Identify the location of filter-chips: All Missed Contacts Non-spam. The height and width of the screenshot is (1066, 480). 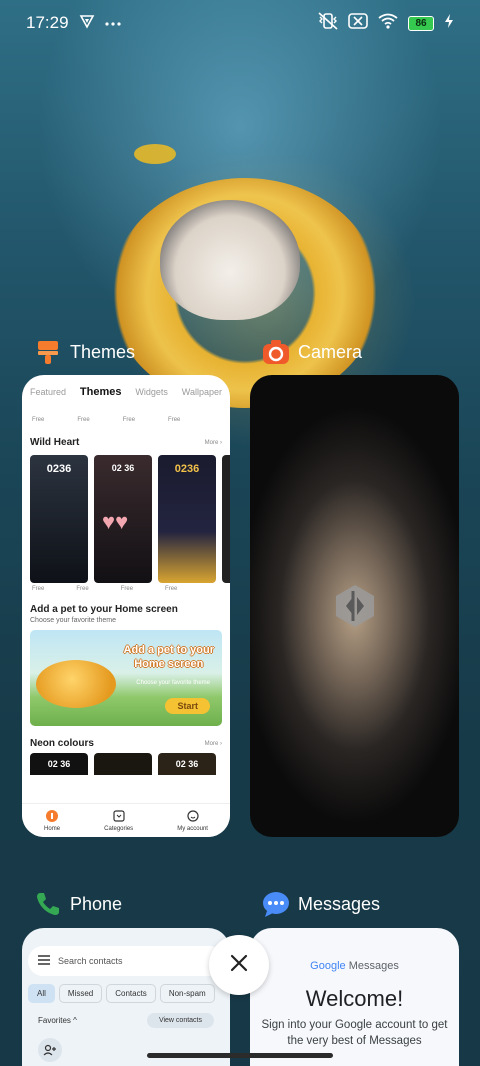
(126, 989).